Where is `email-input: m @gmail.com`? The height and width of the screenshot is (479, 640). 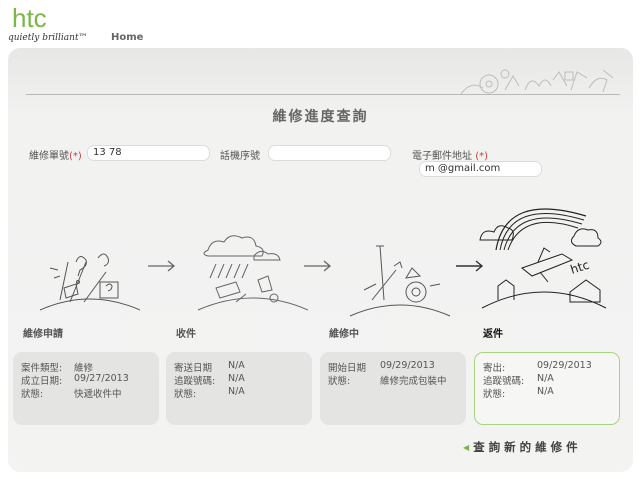 email-input: m @gmail.com is located at coordinates (480, 169).